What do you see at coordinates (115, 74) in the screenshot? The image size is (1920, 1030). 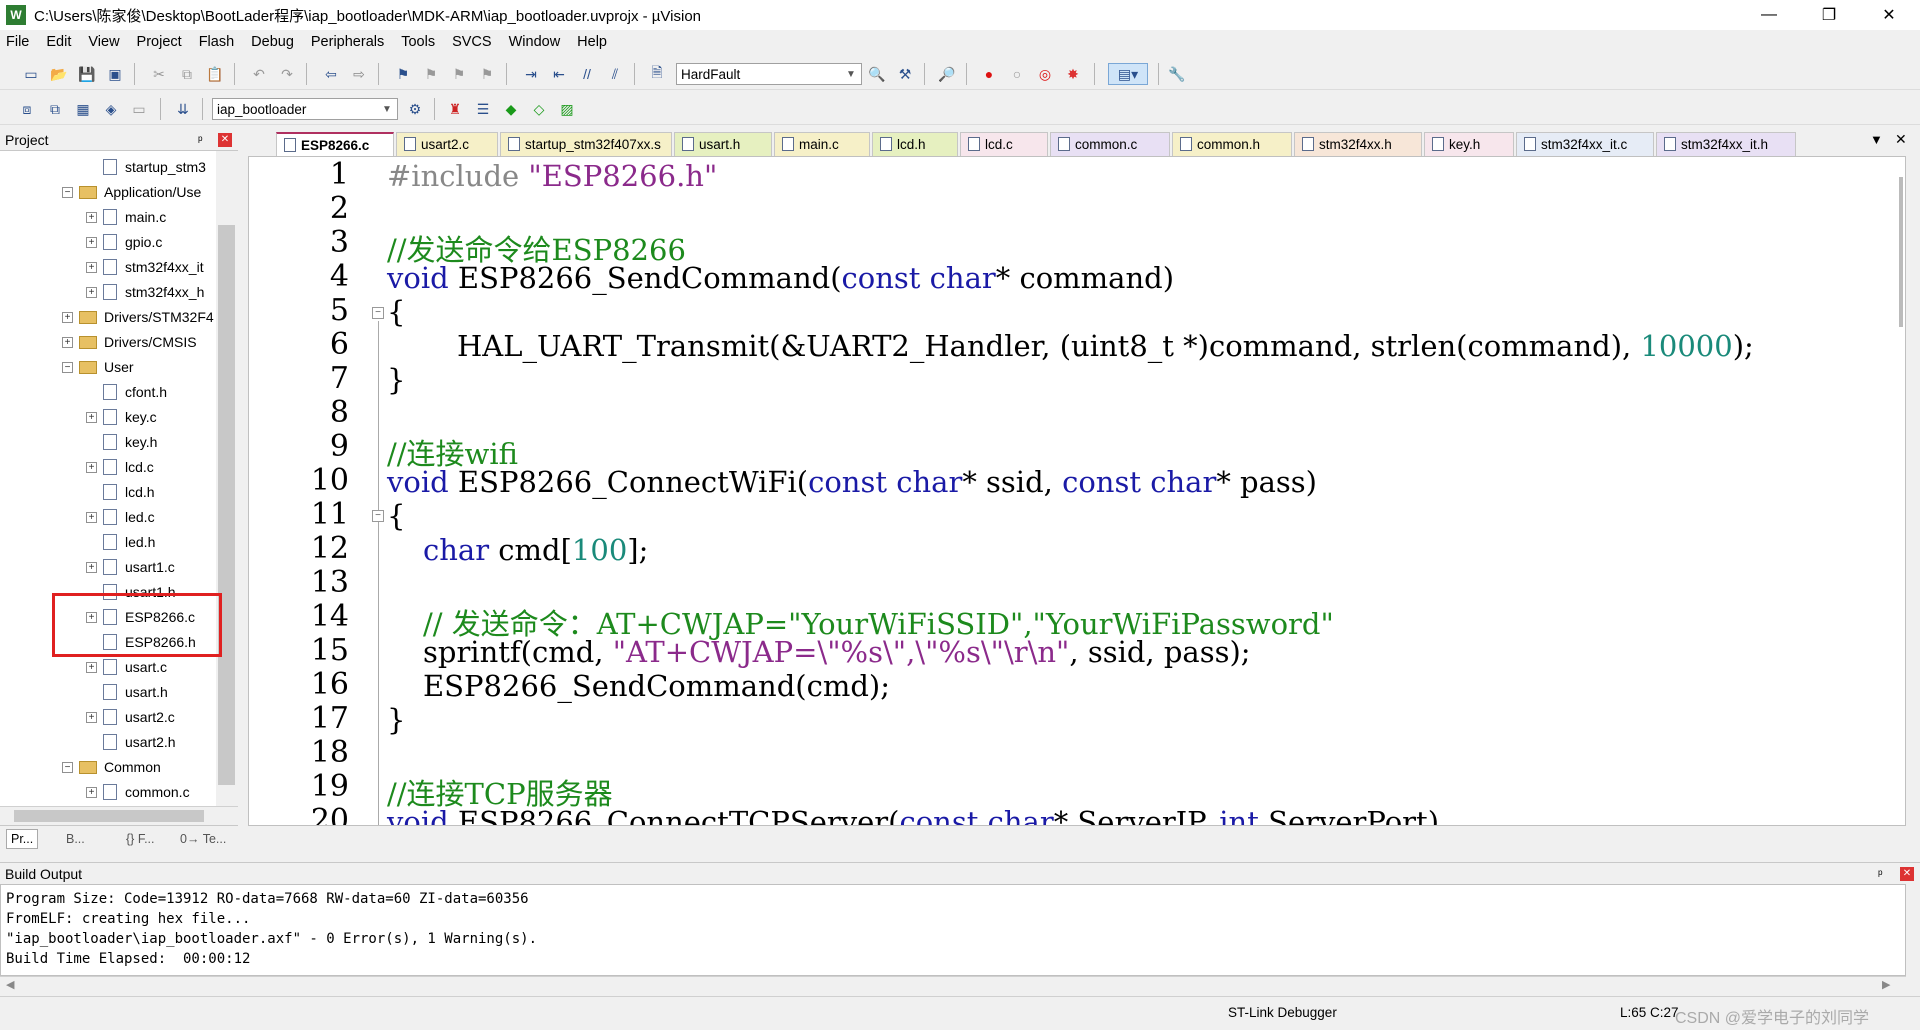 I see `save-all-icon: ▣` at bounding box center [115, 74].